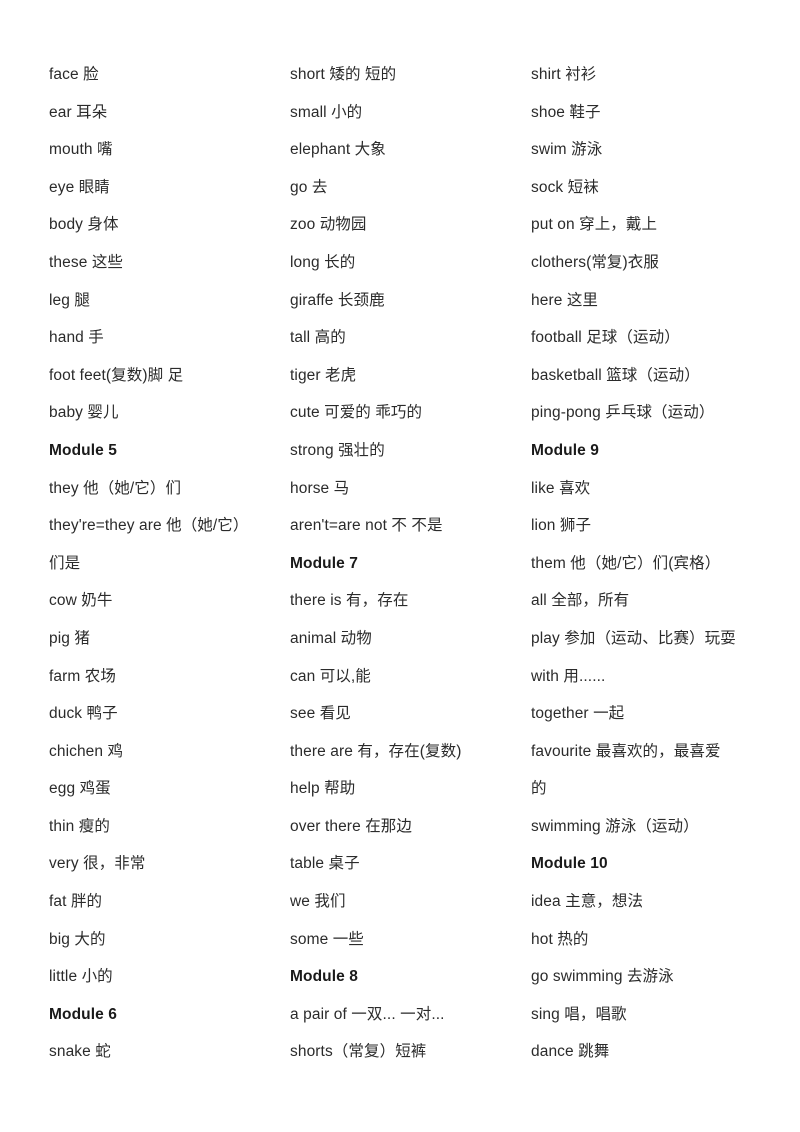 The image size is (800, 1132). What do you see at coordinates (324, 563) in the screenshot?
I see `module-heading: Module 7` at bounding box center [324, 563].